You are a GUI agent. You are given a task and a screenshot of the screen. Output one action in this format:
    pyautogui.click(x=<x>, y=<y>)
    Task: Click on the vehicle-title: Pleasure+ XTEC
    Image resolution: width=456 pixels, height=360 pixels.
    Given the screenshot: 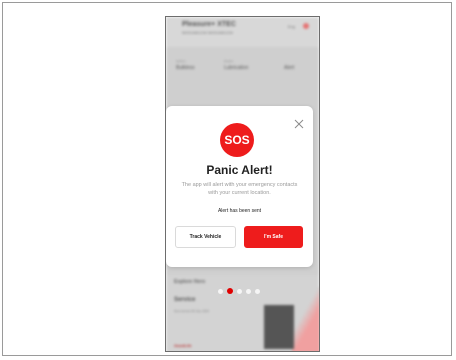 What is the action you would take?
    pyautogui.click(x=209, y=24)
    